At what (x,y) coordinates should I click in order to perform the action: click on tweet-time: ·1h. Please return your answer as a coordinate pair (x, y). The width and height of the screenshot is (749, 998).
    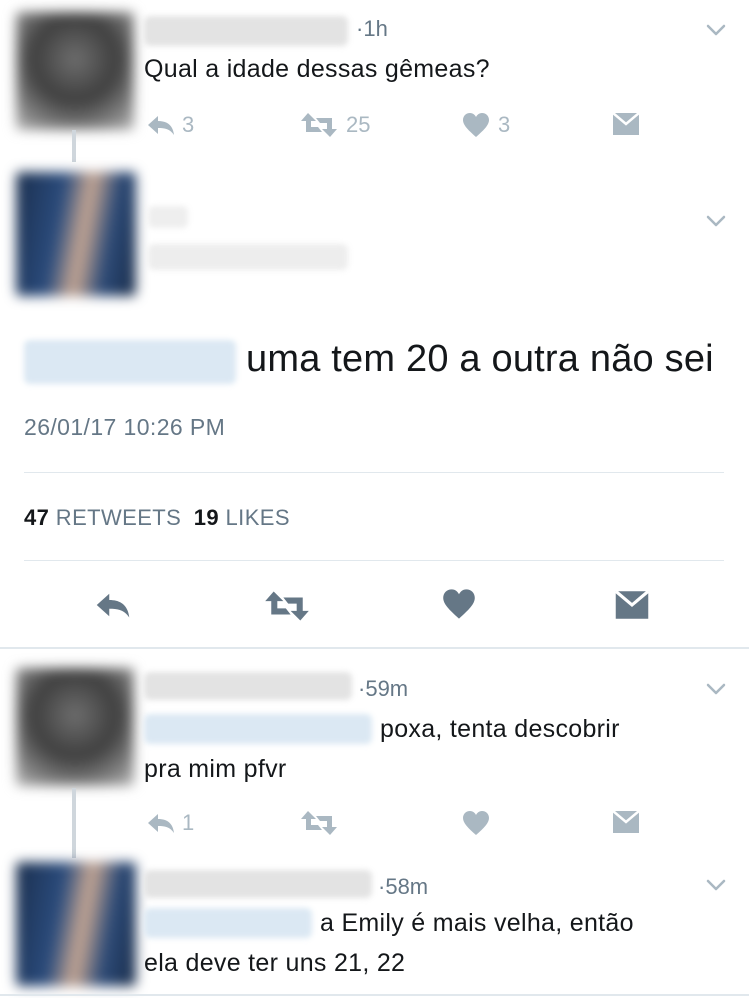
    Looking at the image, I should click on (372, 28).